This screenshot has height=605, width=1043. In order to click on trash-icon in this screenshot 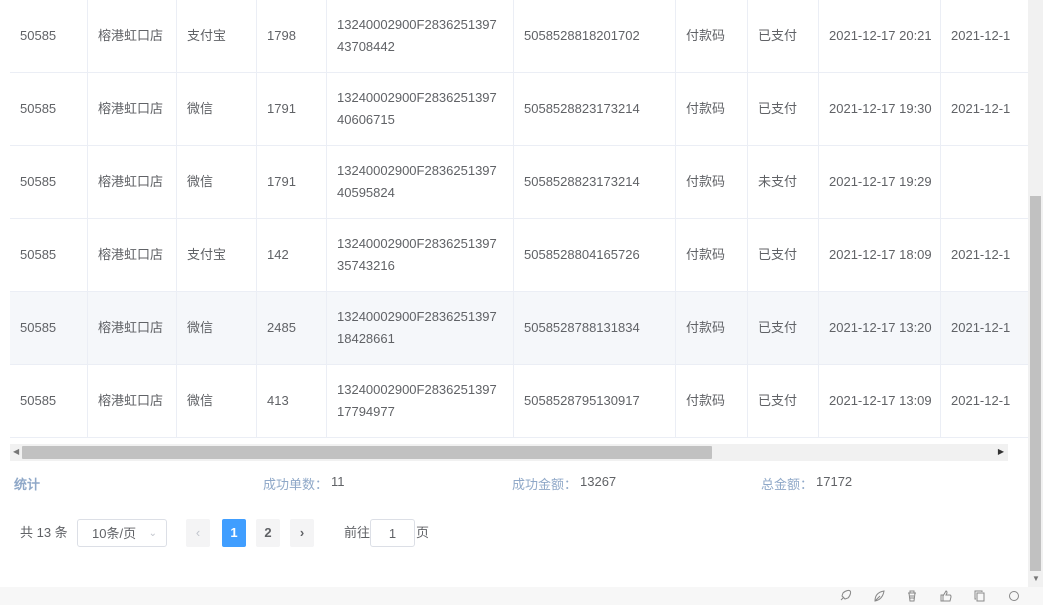, I will do `click(912, 596)`.